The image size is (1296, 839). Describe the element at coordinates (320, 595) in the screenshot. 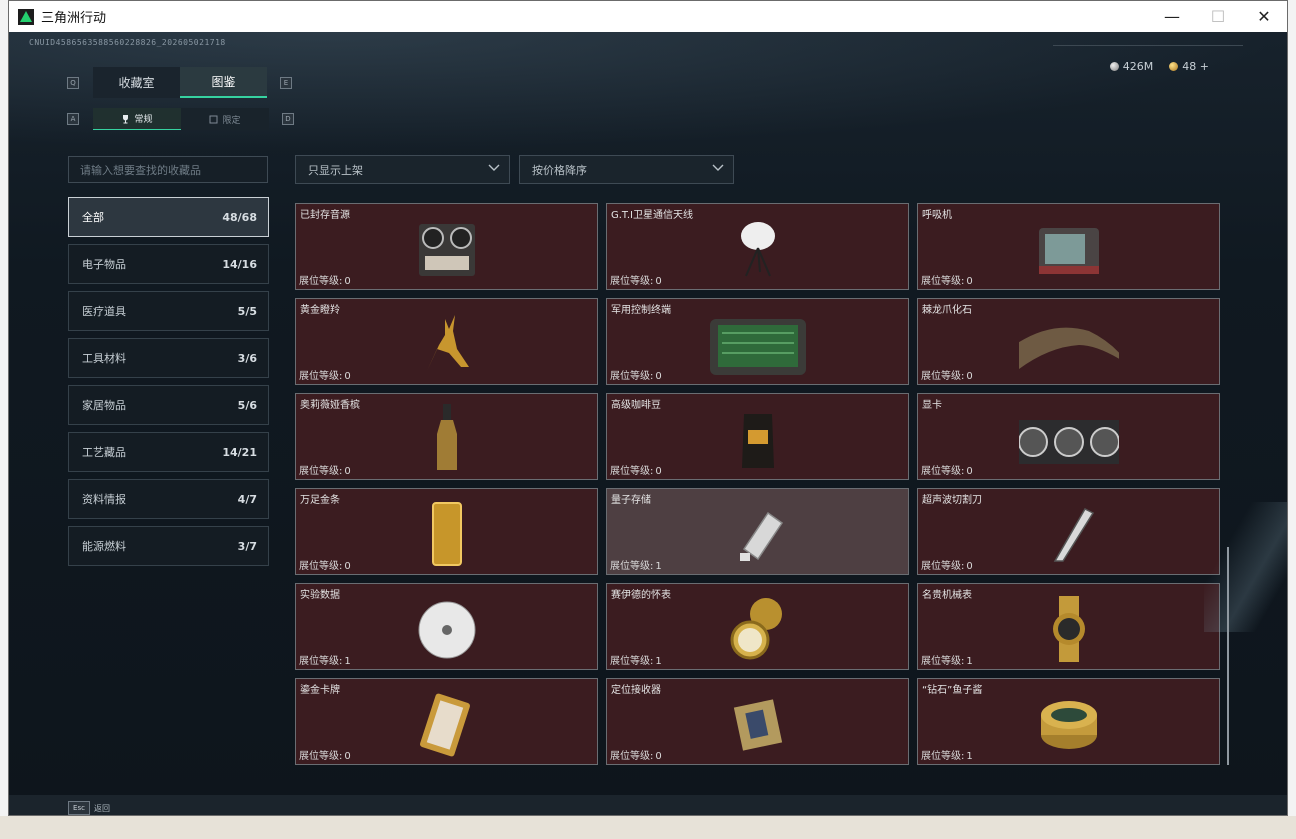

I see `item-name: 实验数据` at that location.